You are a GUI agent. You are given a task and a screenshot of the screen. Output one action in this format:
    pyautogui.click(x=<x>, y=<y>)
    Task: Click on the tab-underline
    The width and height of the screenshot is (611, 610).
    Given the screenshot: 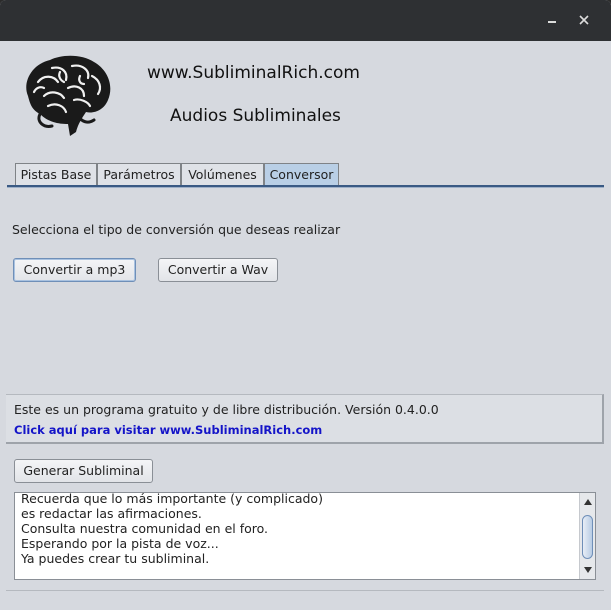 What is the action you would take?
    pyautogui.click(x=305, y=186)
    